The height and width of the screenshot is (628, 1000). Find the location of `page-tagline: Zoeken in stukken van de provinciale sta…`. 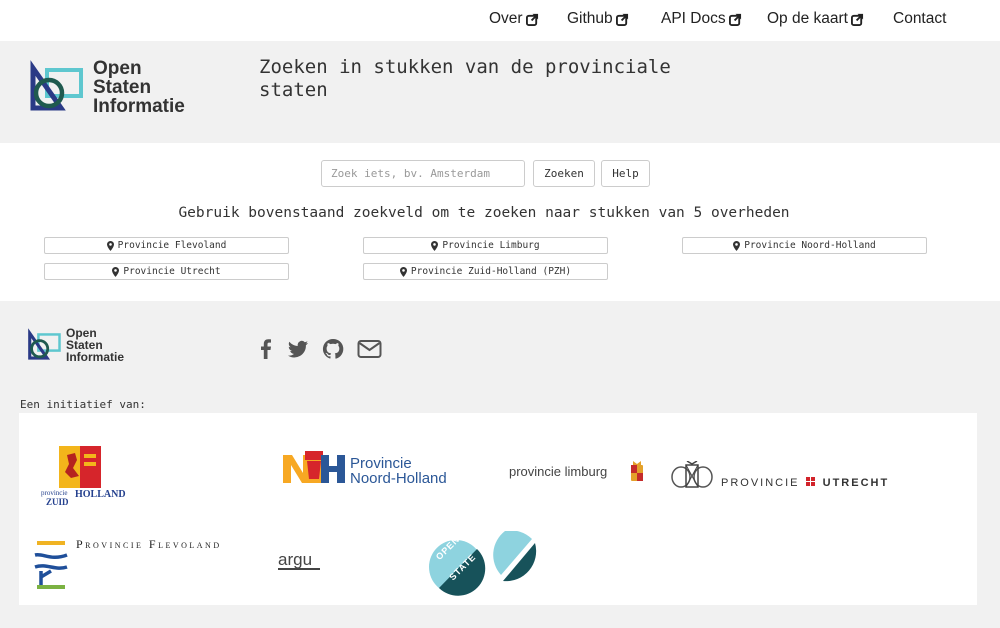

page-tagline: Zoeken in stukken van de provinciale sta… is located at coordinates (465, 78).